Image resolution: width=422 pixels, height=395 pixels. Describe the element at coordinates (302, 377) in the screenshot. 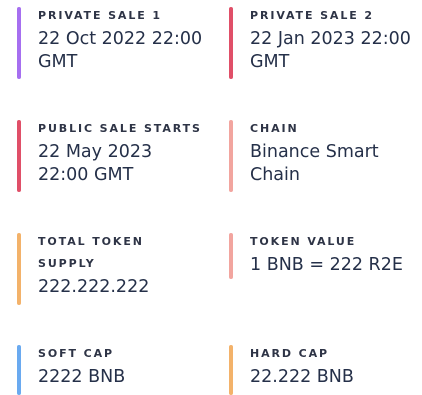

I see `detail-value-line: 22.222 BNB` at that location.